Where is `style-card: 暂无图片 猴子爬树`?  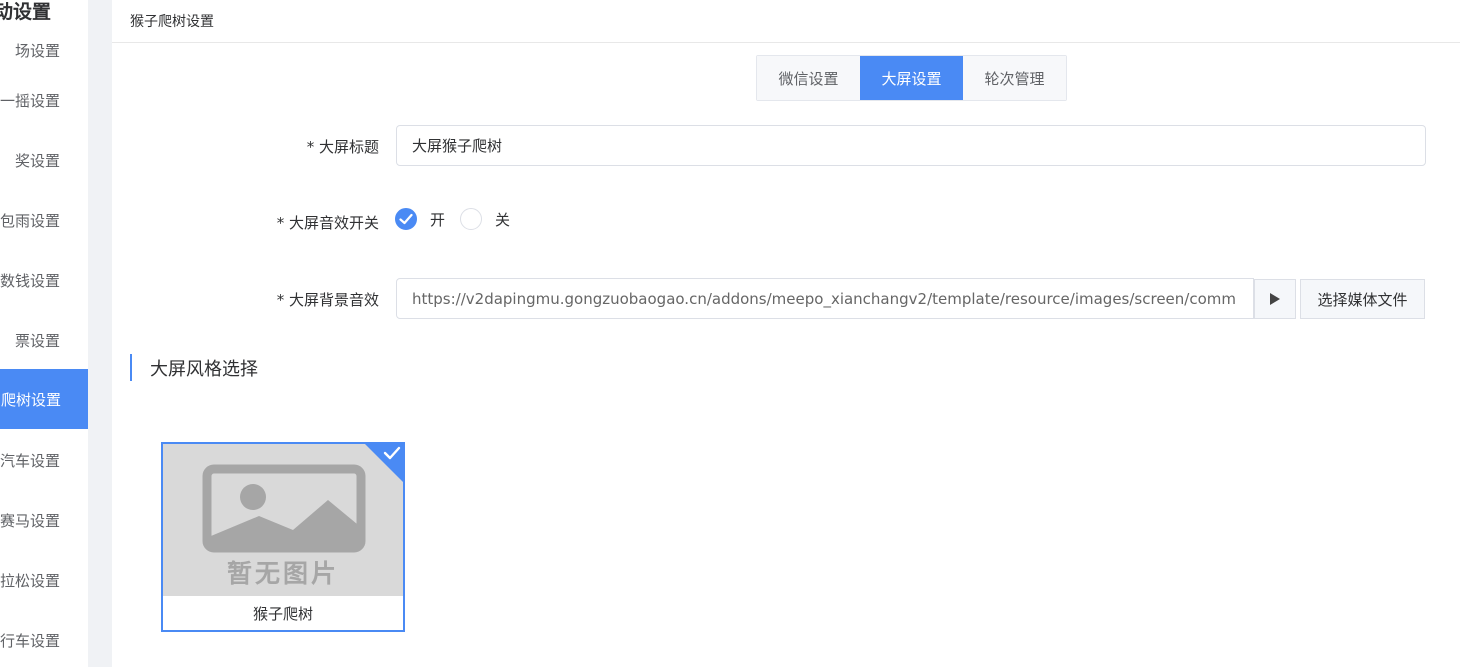 style-card: 暂无图片 猴子爬树 is located at coordinates (283, 537).